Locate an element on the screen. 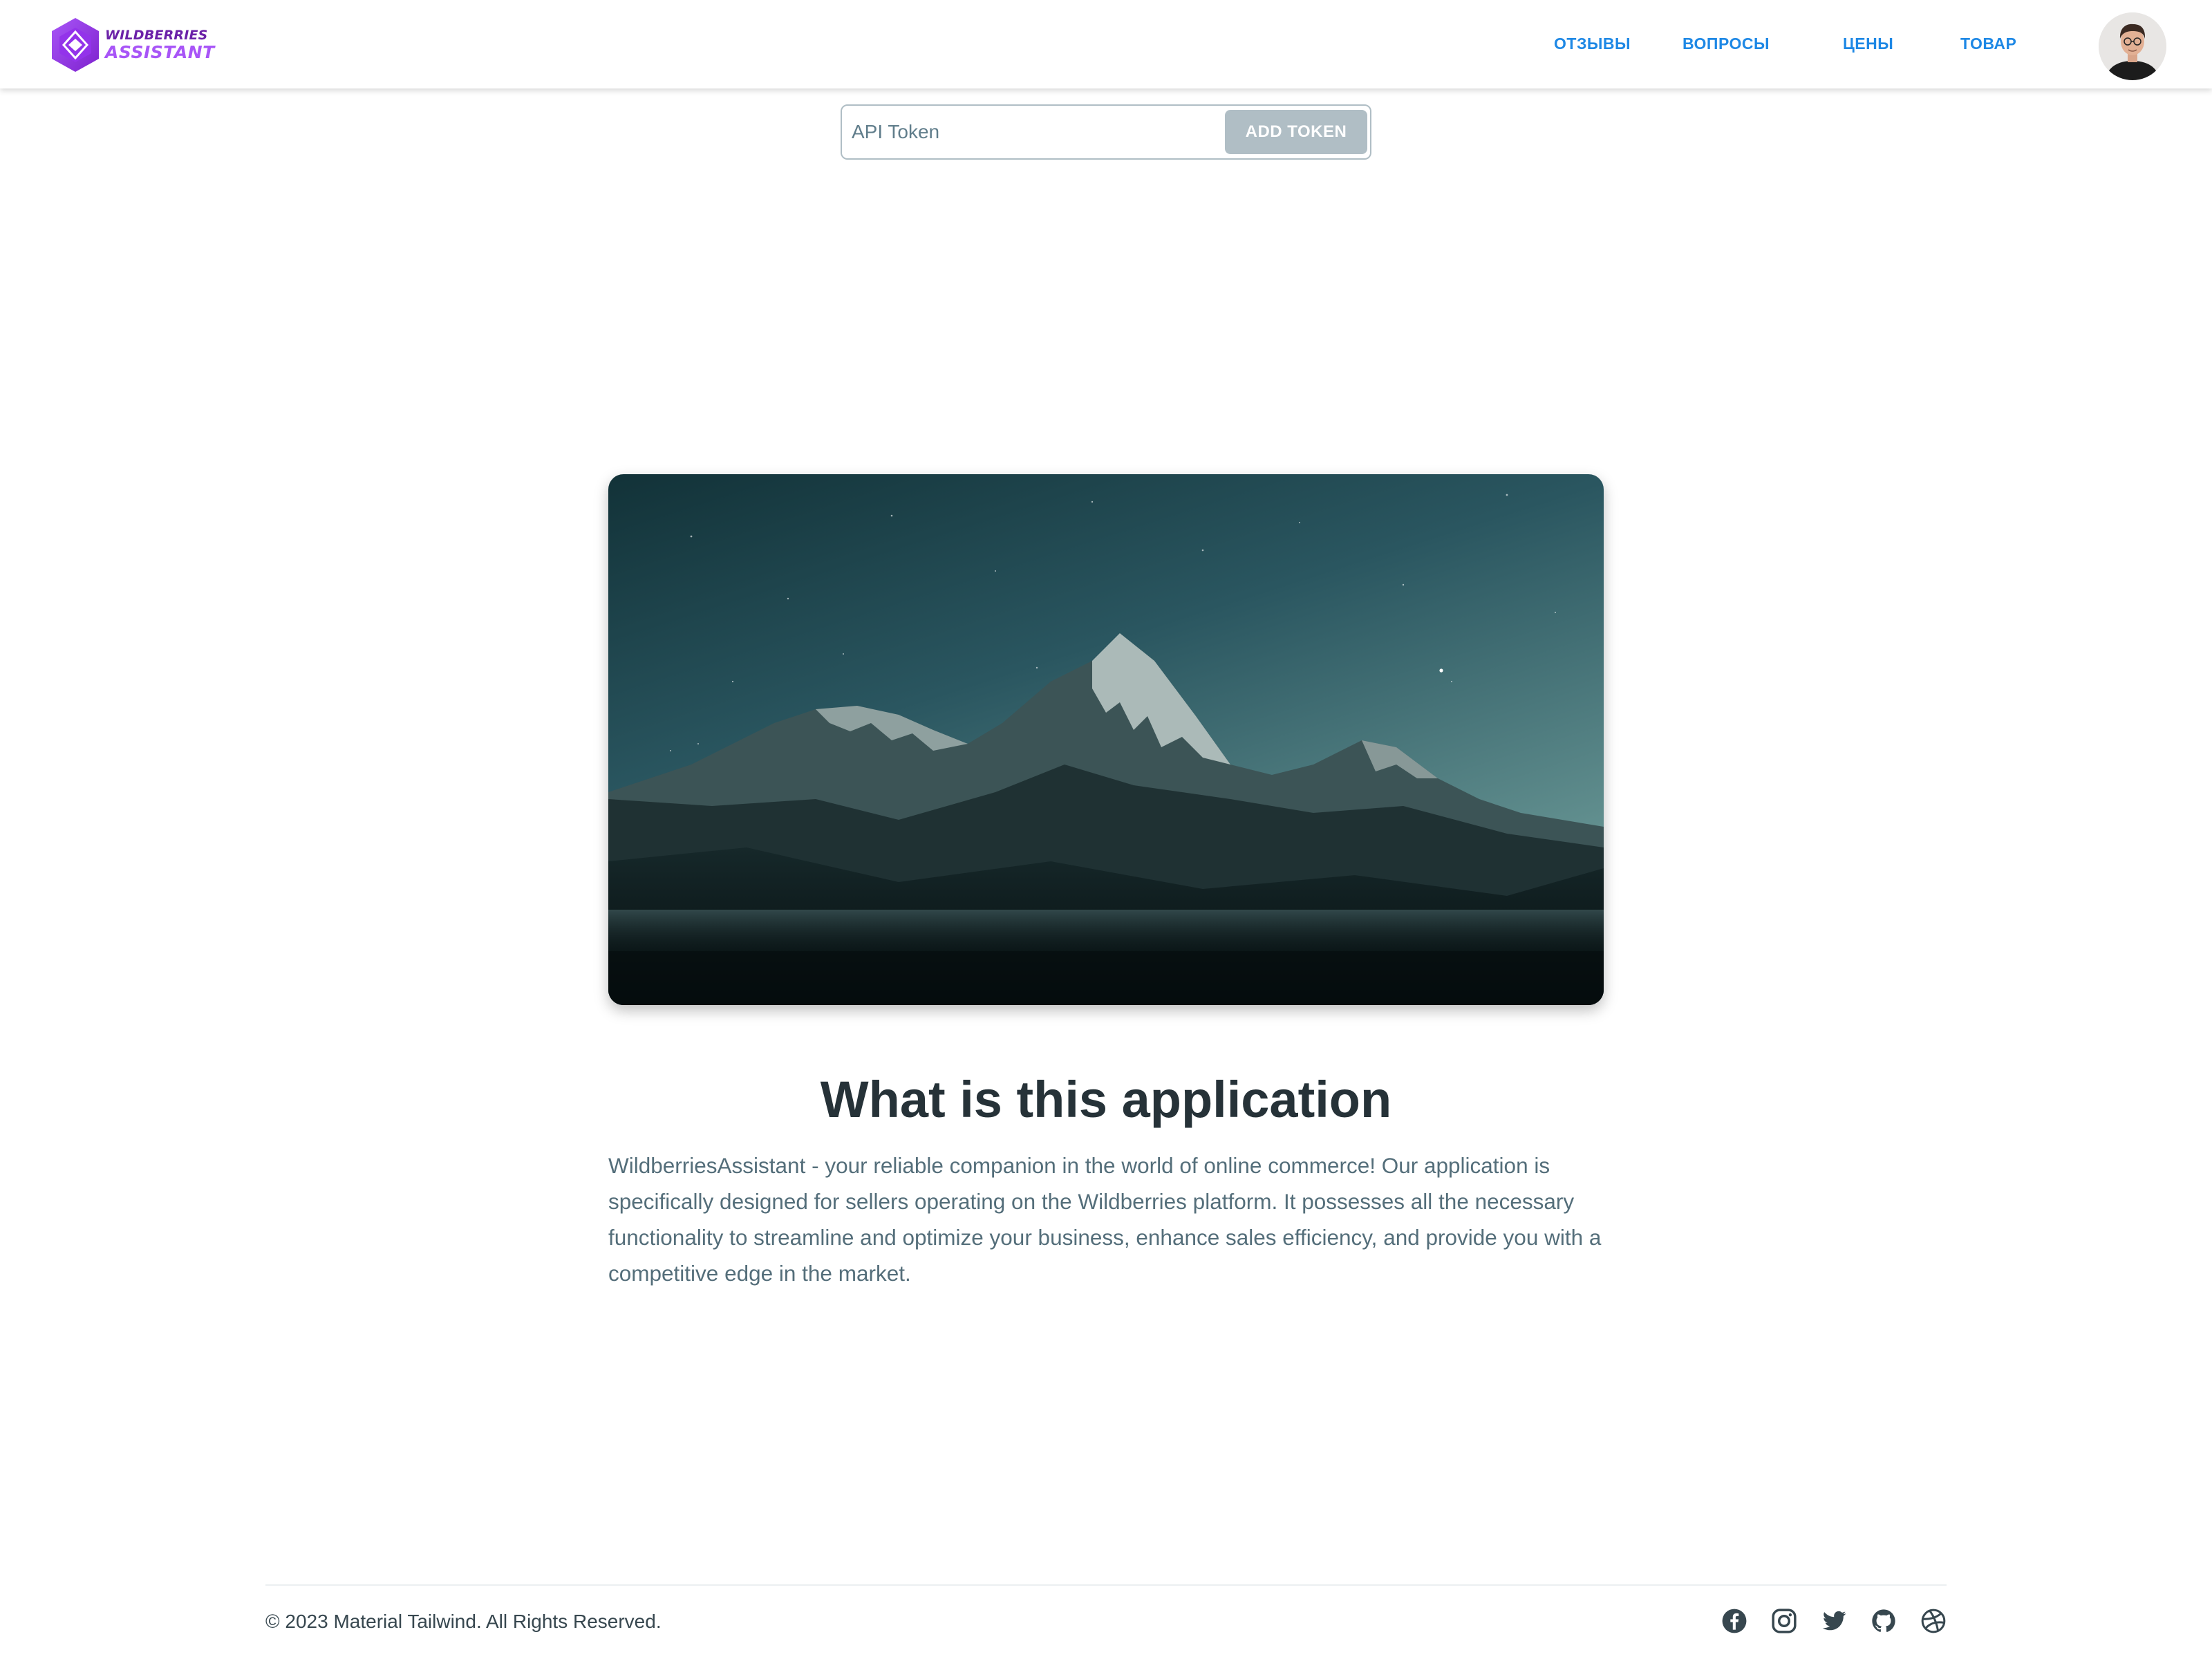  footer-divider is located at coordinates (1106, 1585).